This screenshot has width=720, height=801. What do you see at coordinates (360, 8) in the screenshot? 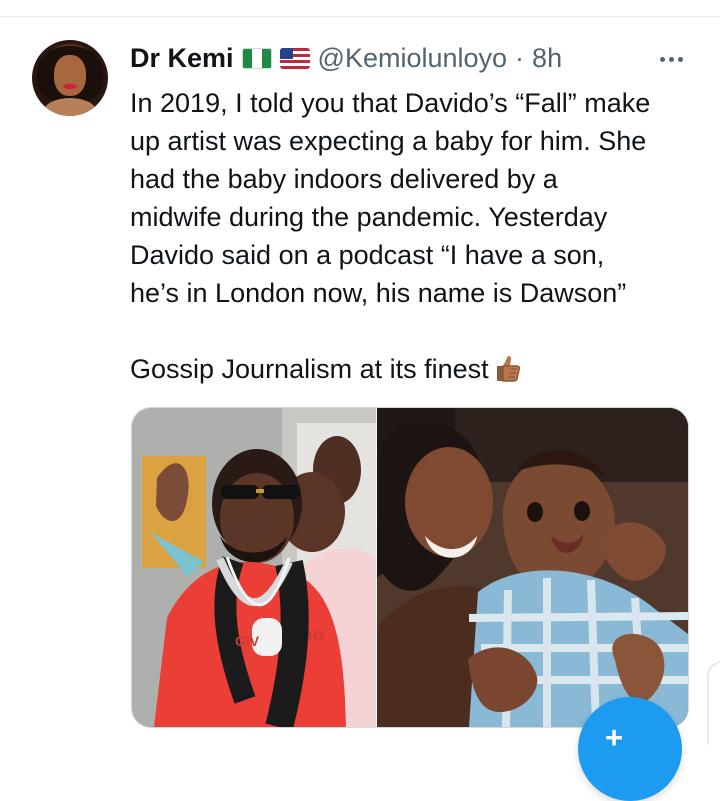
I see `top-divider` at bounding box center [360, 8].